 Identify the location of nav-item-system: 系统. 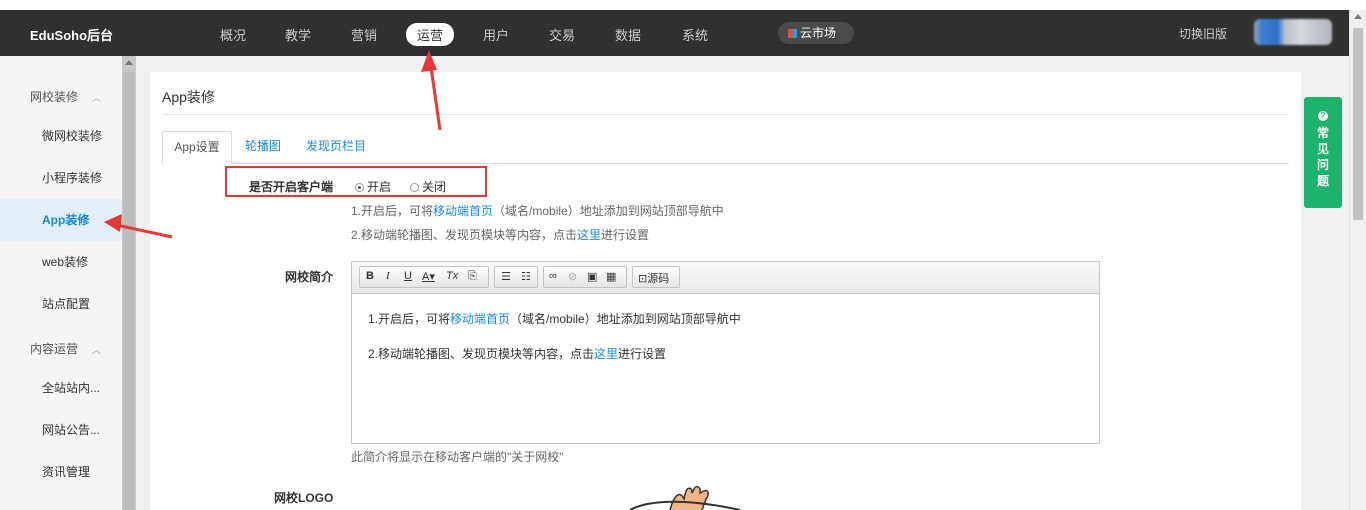
(695, 34).